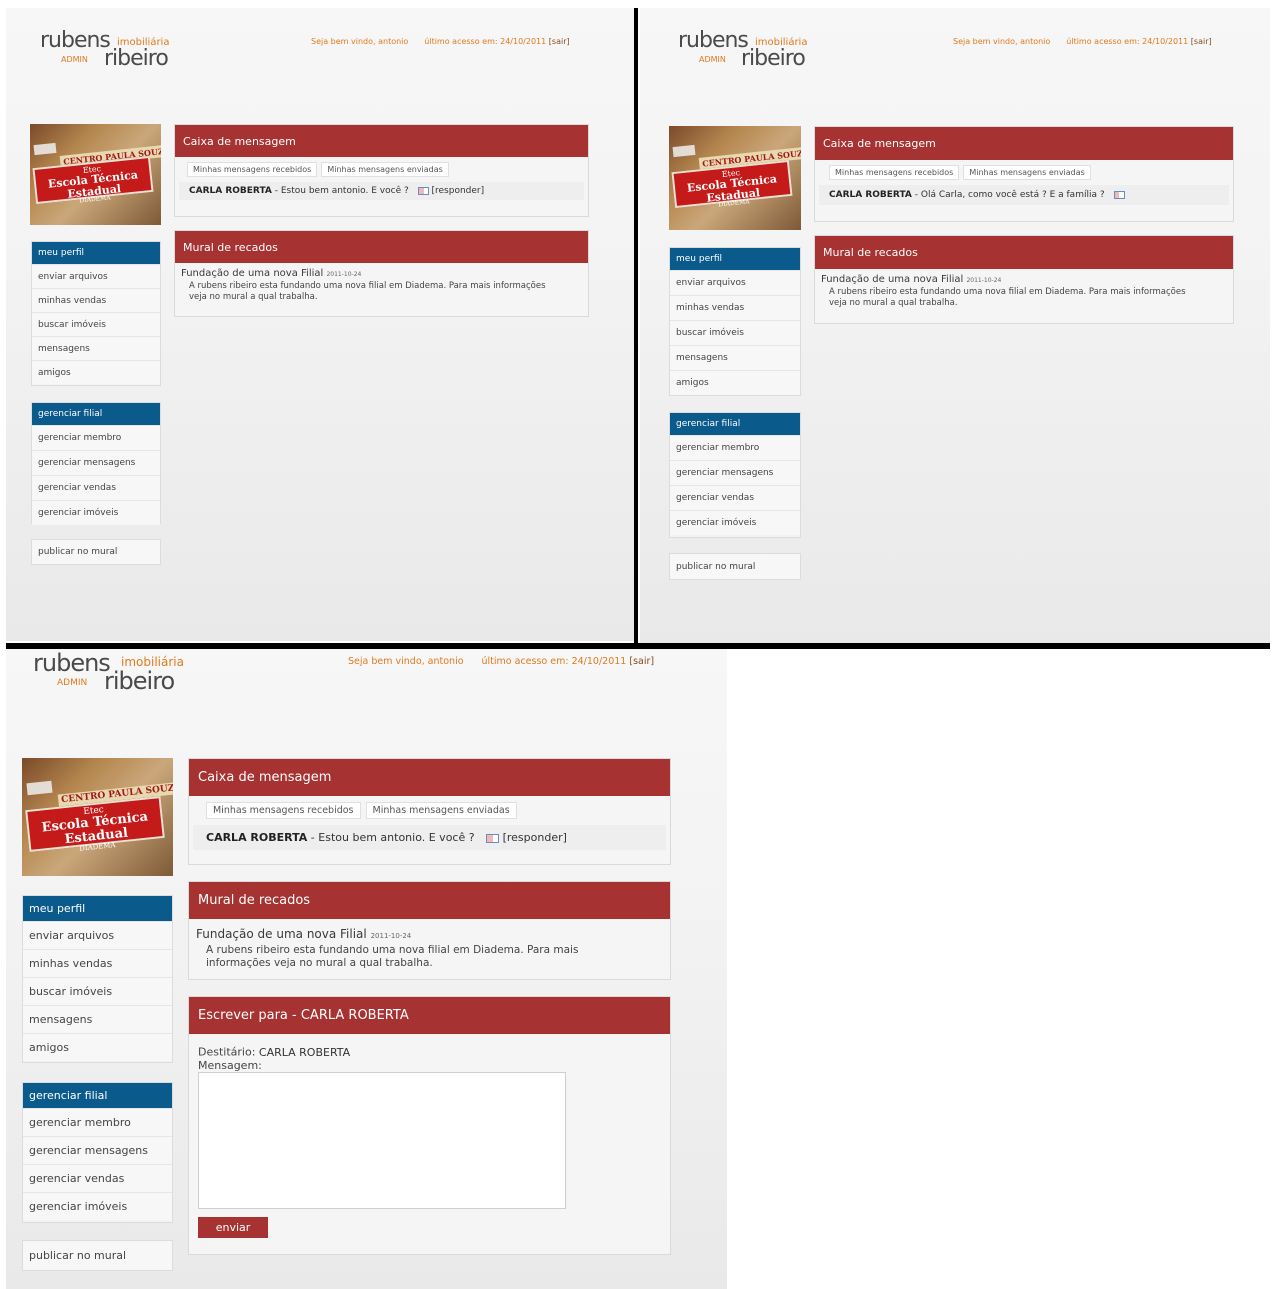  What do you see at coordinates (773, 58) in the screenshot?
I see `logo-brand-second: ribeiro` at bounding box center [773, 58].